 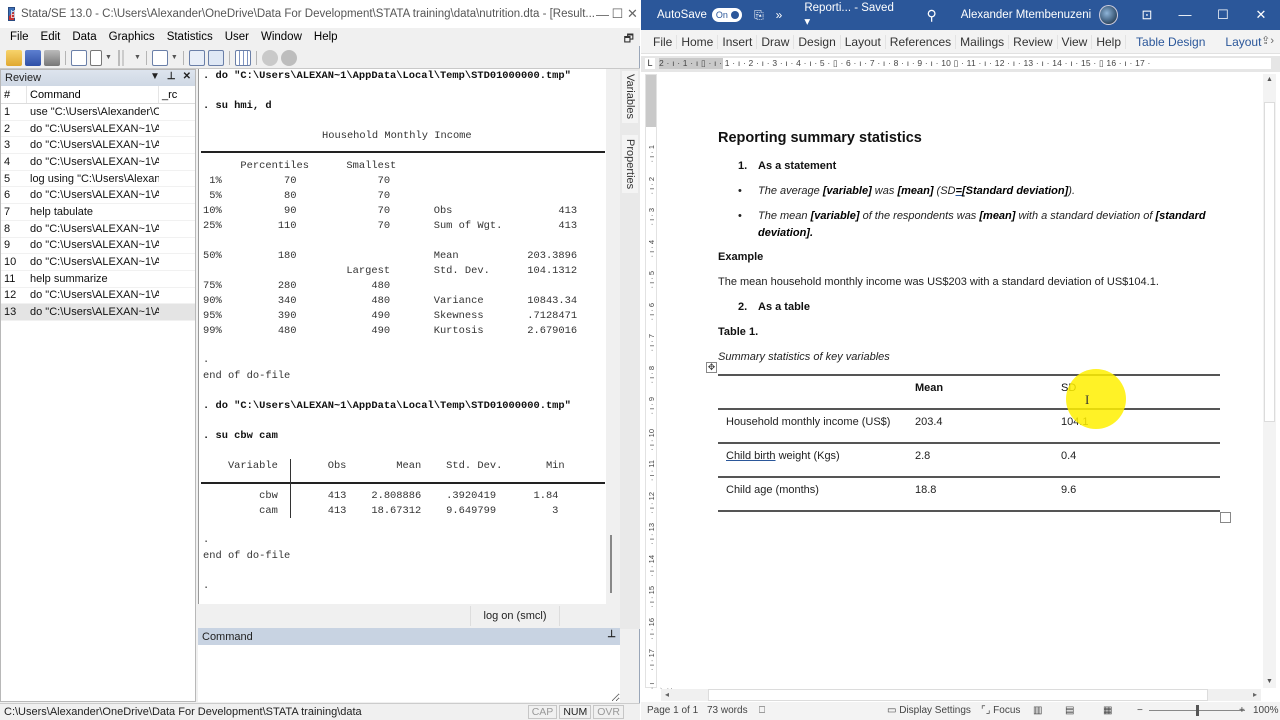 What do you see at coordinates (929, 422) in the screenshot?
I see `table-cell-mean: 203.4` at bounding box center [929, 422].